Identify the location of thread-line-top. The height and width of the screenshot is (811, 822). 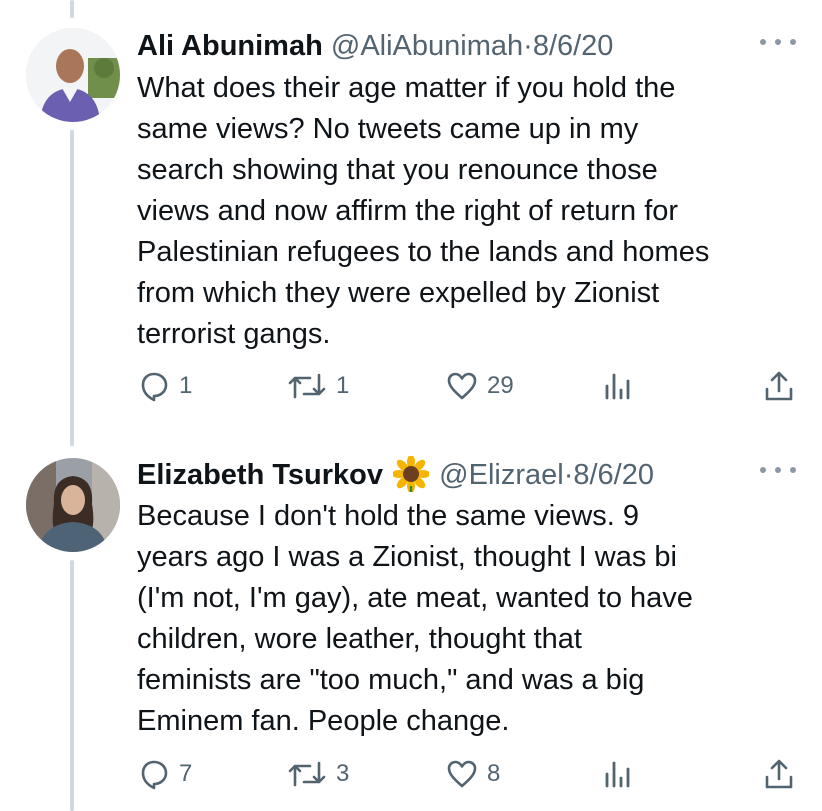
(72, 9).